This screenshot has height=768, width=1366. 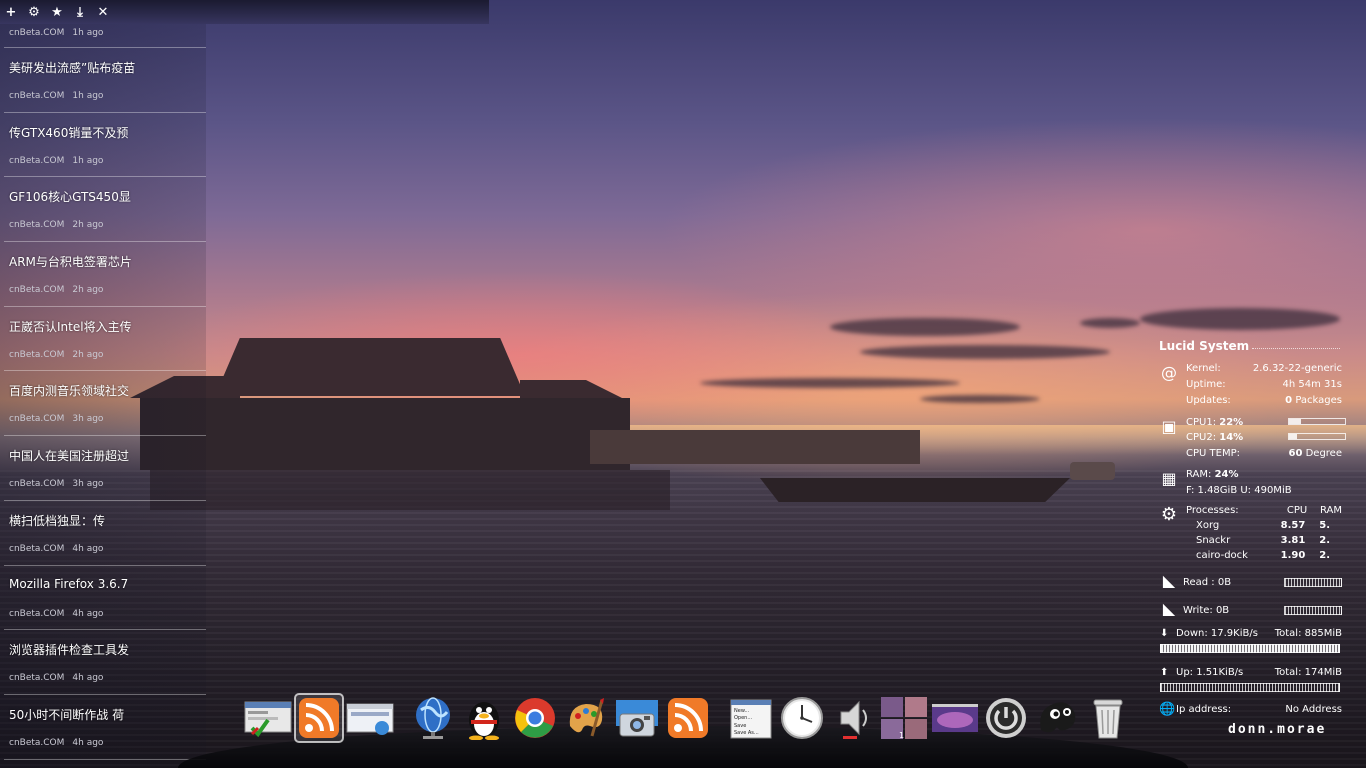 What do you see at coordinates (70, 326) in the screenshot?
I see `feed-item-title: 正崴否认Intel将入主传` at bounding box center [70, 326].